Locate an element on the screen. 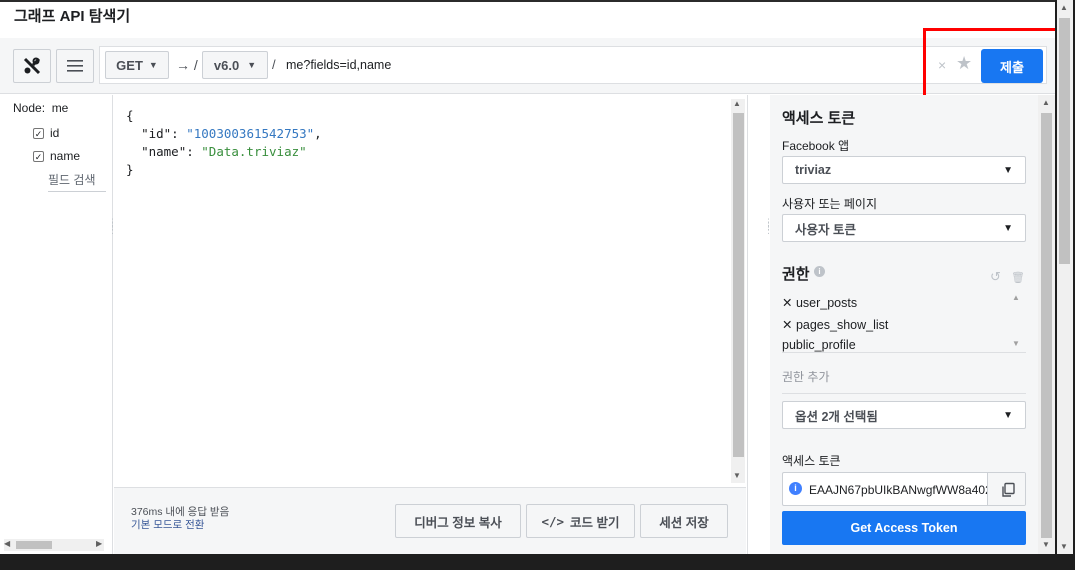 The height and width of the screenshot is (570, 1075). add-permission-input: 권한 추가 is located at coordinates (904, 381).